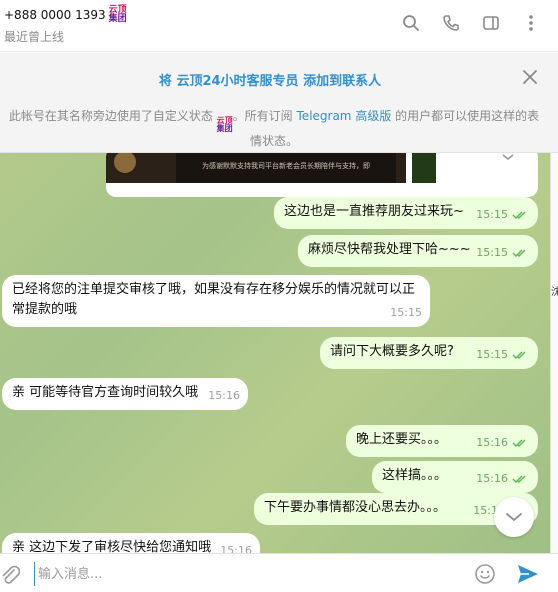 The height and width of the screenshot is (592, 558). I want to click on chevron-down-icon, so click(514, 517).